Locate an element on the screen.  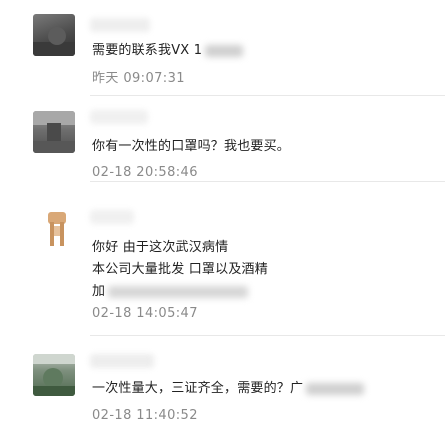
comment-text-line: 需要的联系我VX 1 is located at coordinates (147, 50).